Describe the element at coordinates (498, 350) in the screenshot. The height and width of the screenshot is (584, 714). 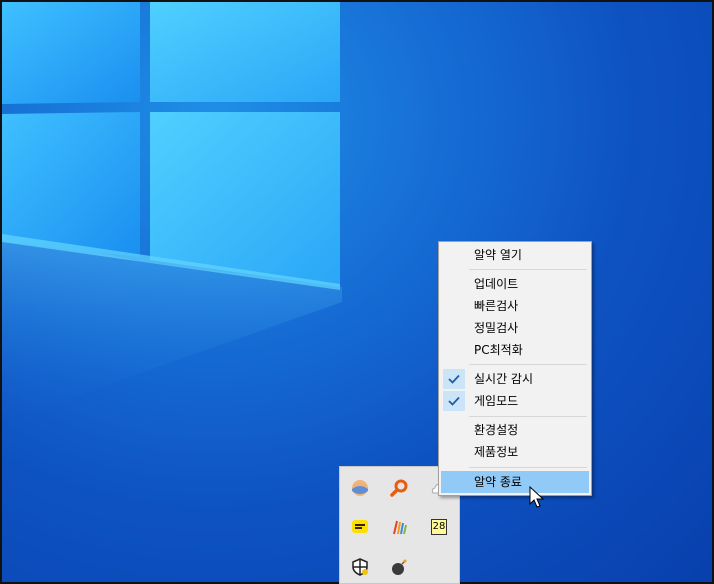
I see `menu-item-label: PC최적화` at that location.